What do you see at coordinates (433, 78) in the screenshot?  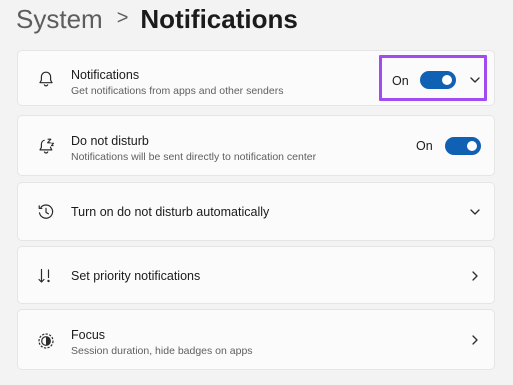 I see `highlight-box` at bounding box center [433, 78].